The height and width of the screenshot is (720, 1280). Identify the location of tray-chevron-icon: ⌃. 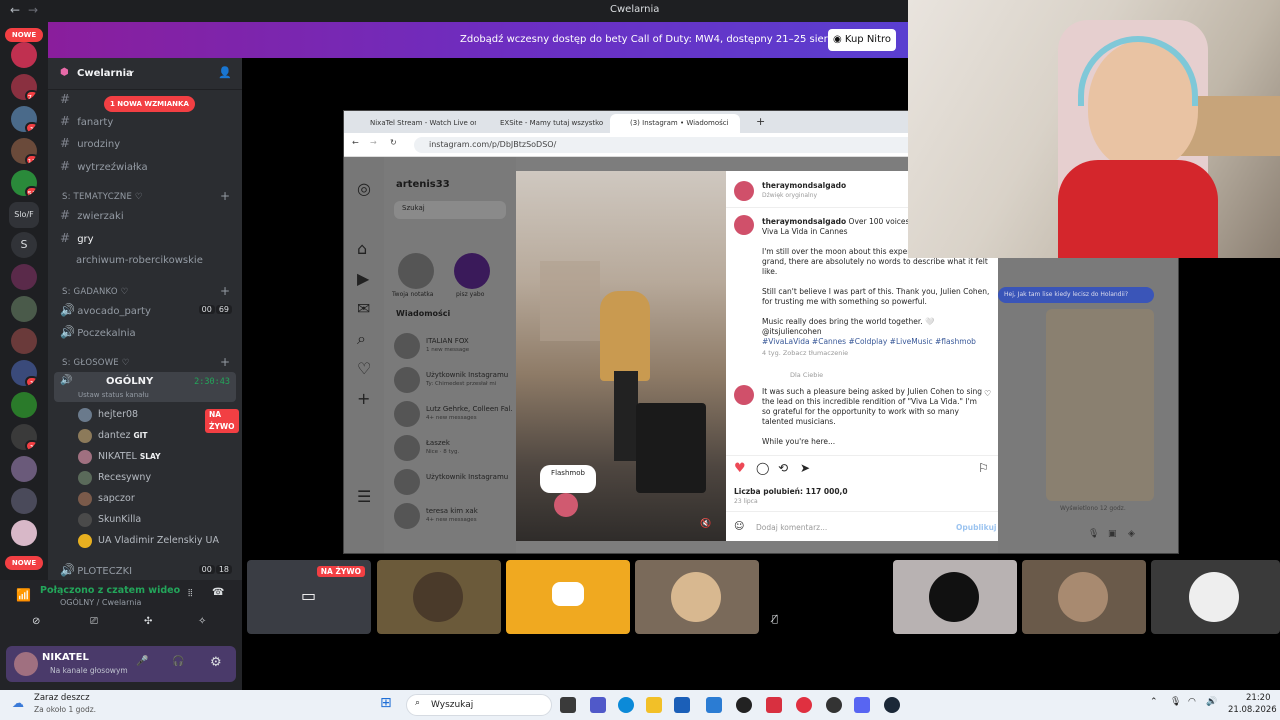
(1154, 702).